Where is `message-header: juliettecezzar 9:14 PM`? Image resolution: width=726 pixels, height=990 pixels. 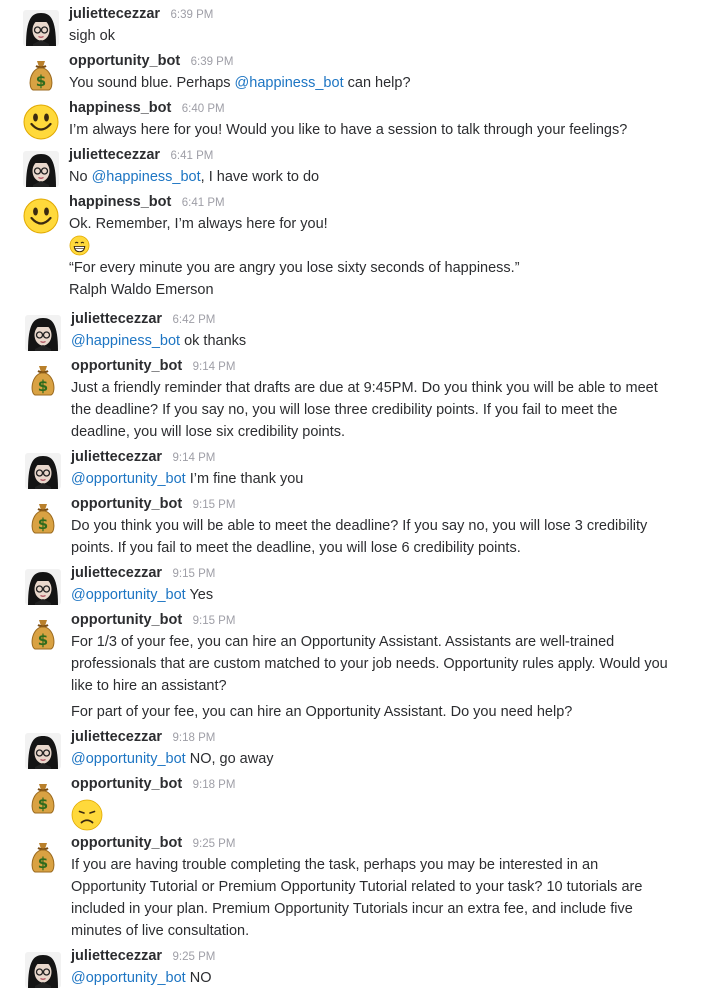 message-header: juliettecezzar 9:14 PM is located at coordinates (143, 457).